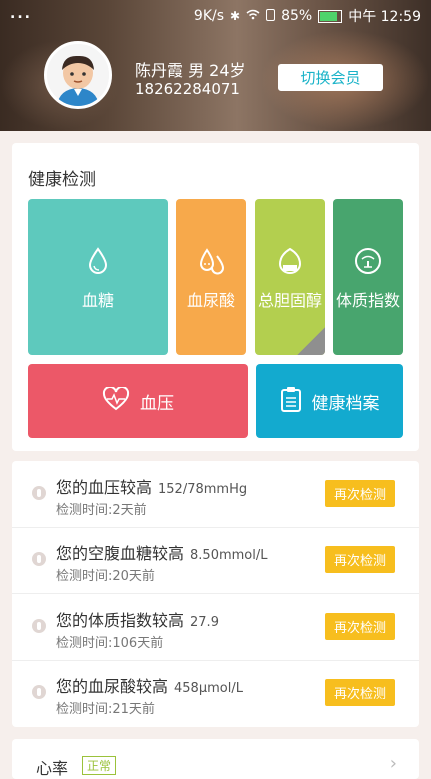 The image size is (431, 779). I want to click on alert-value: 8.50mmol/L, so click(229, 555).